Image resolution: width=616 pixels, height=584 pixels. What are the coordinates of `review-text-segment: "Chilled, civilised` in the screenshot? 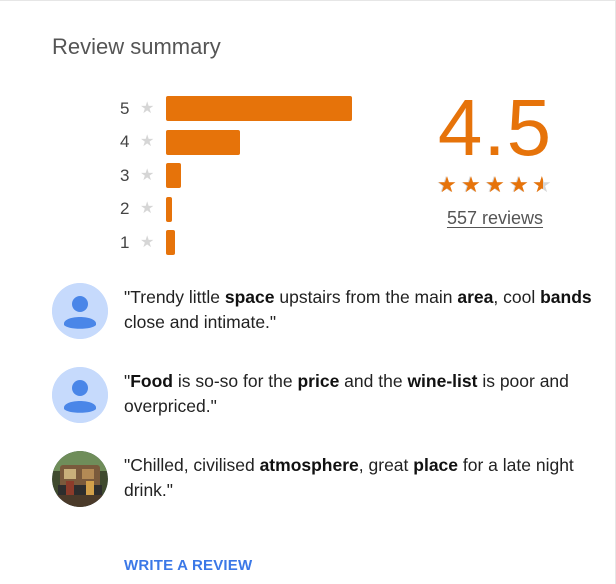 It's located at (192, 465).